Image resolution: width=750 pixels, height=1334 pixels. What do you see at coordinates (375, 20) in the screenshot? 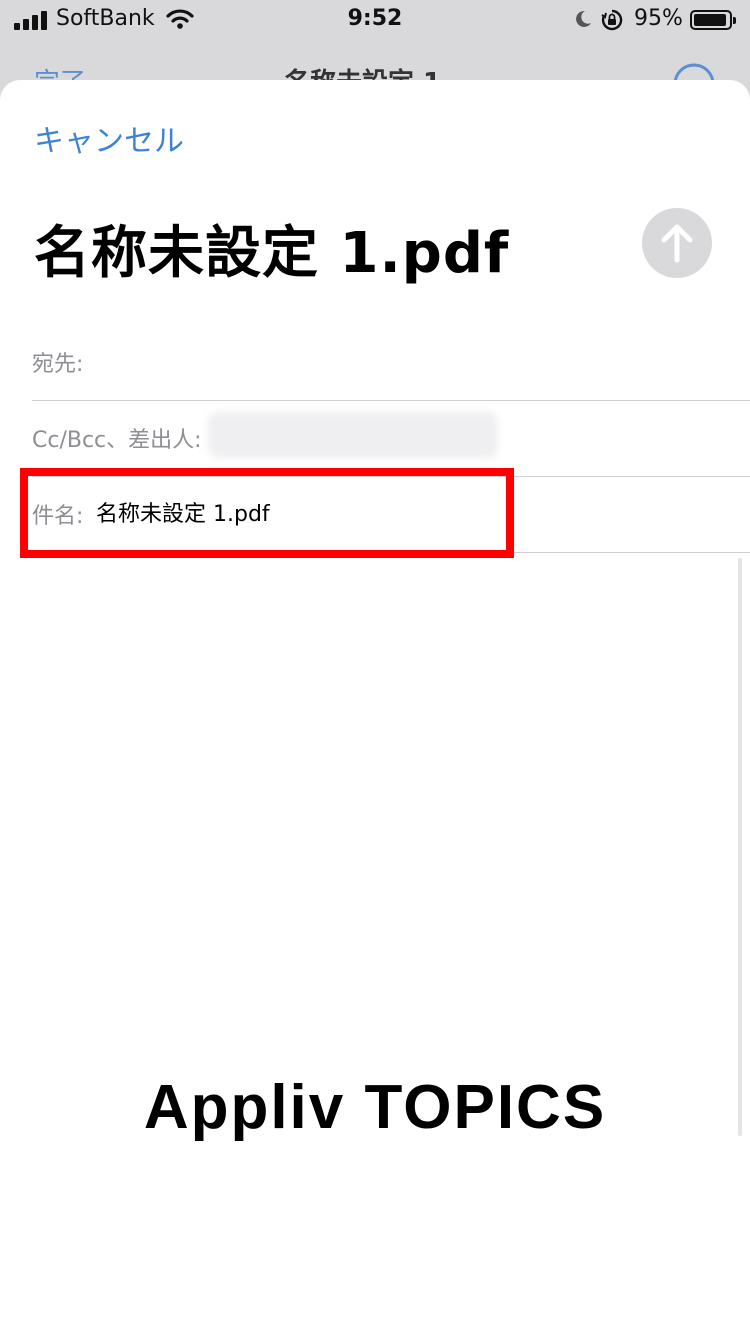
I see `status-bar: SoftBank 9:52 95%` at bounding box center [375, 20].